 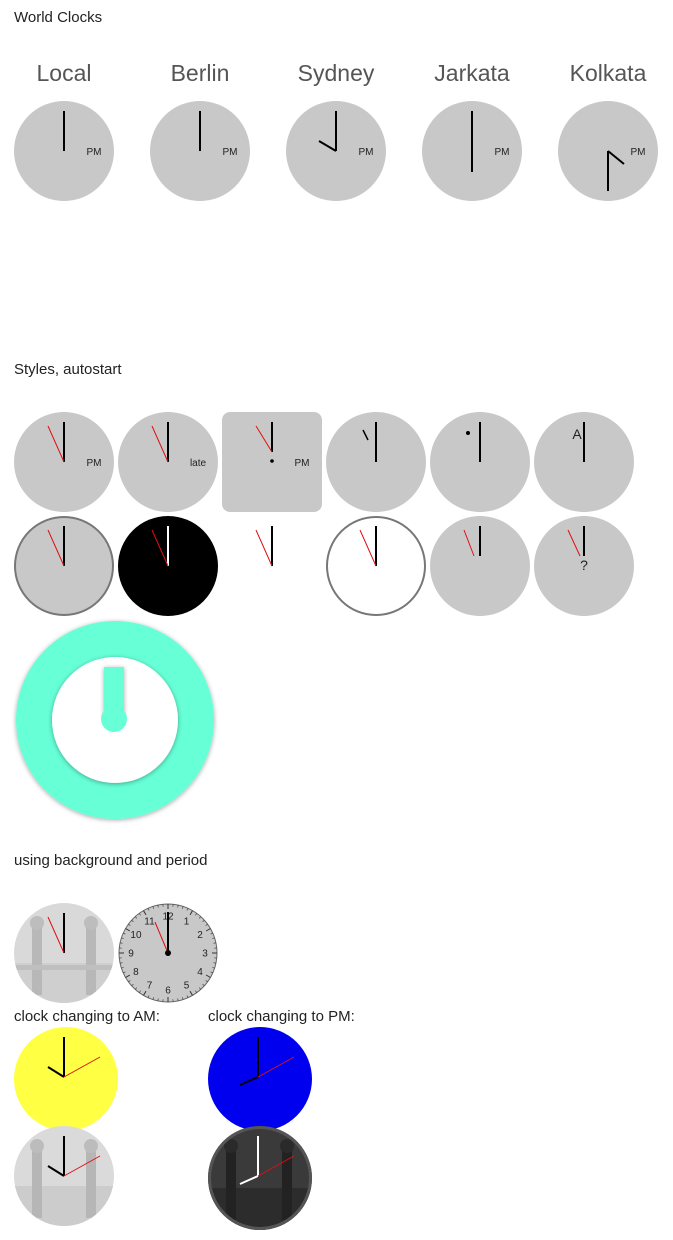 What do you see at coordinates (168, 566) in the screenshot?
I see `style-clock-dark` at bounding box center [168, 566].